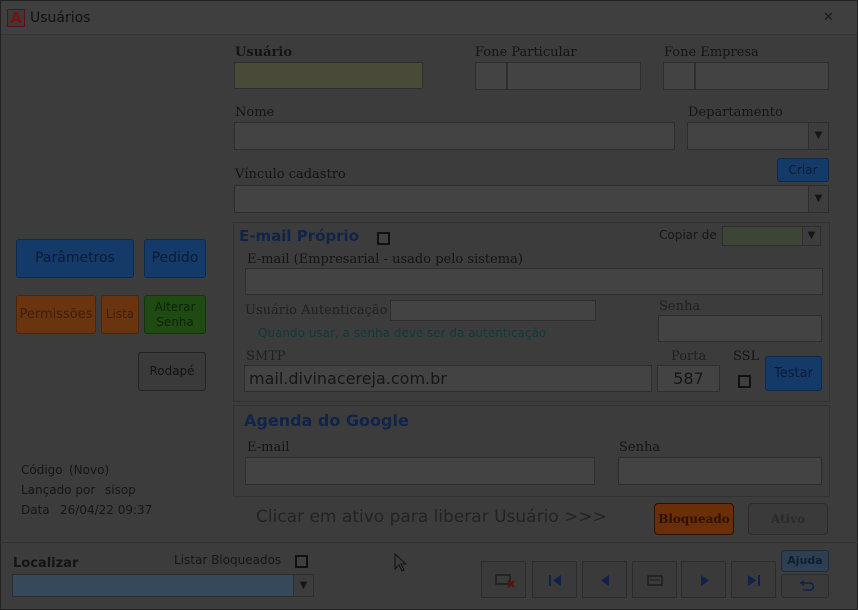  Describe the element at coordinates (316, 310) in the screenshot. I see `usuario-auth-label: Usuário Autenticação` at that location.